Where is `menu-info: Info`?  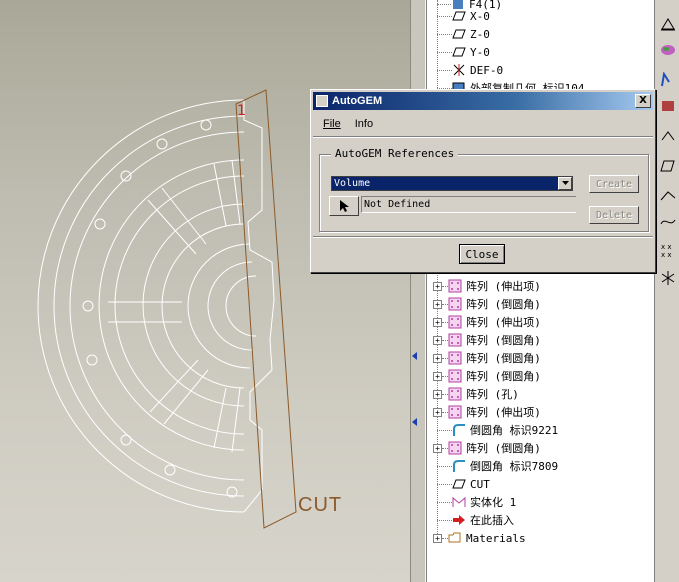
menu-info: Info is located at coordinates (364, 124).